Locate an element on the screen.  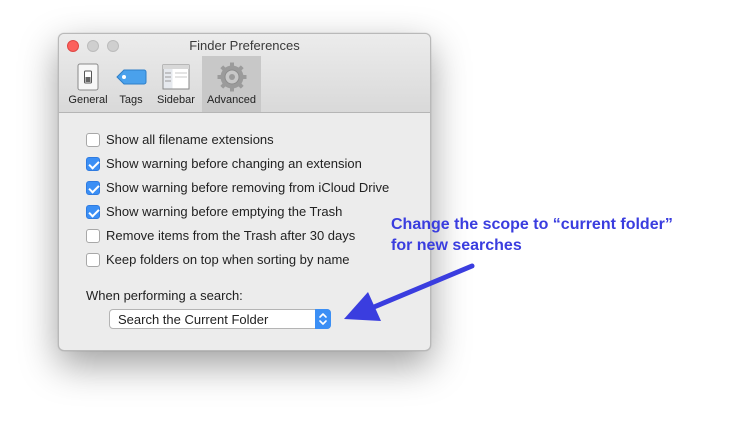
tab-tags: Tags is located at coordinates (131, 84).